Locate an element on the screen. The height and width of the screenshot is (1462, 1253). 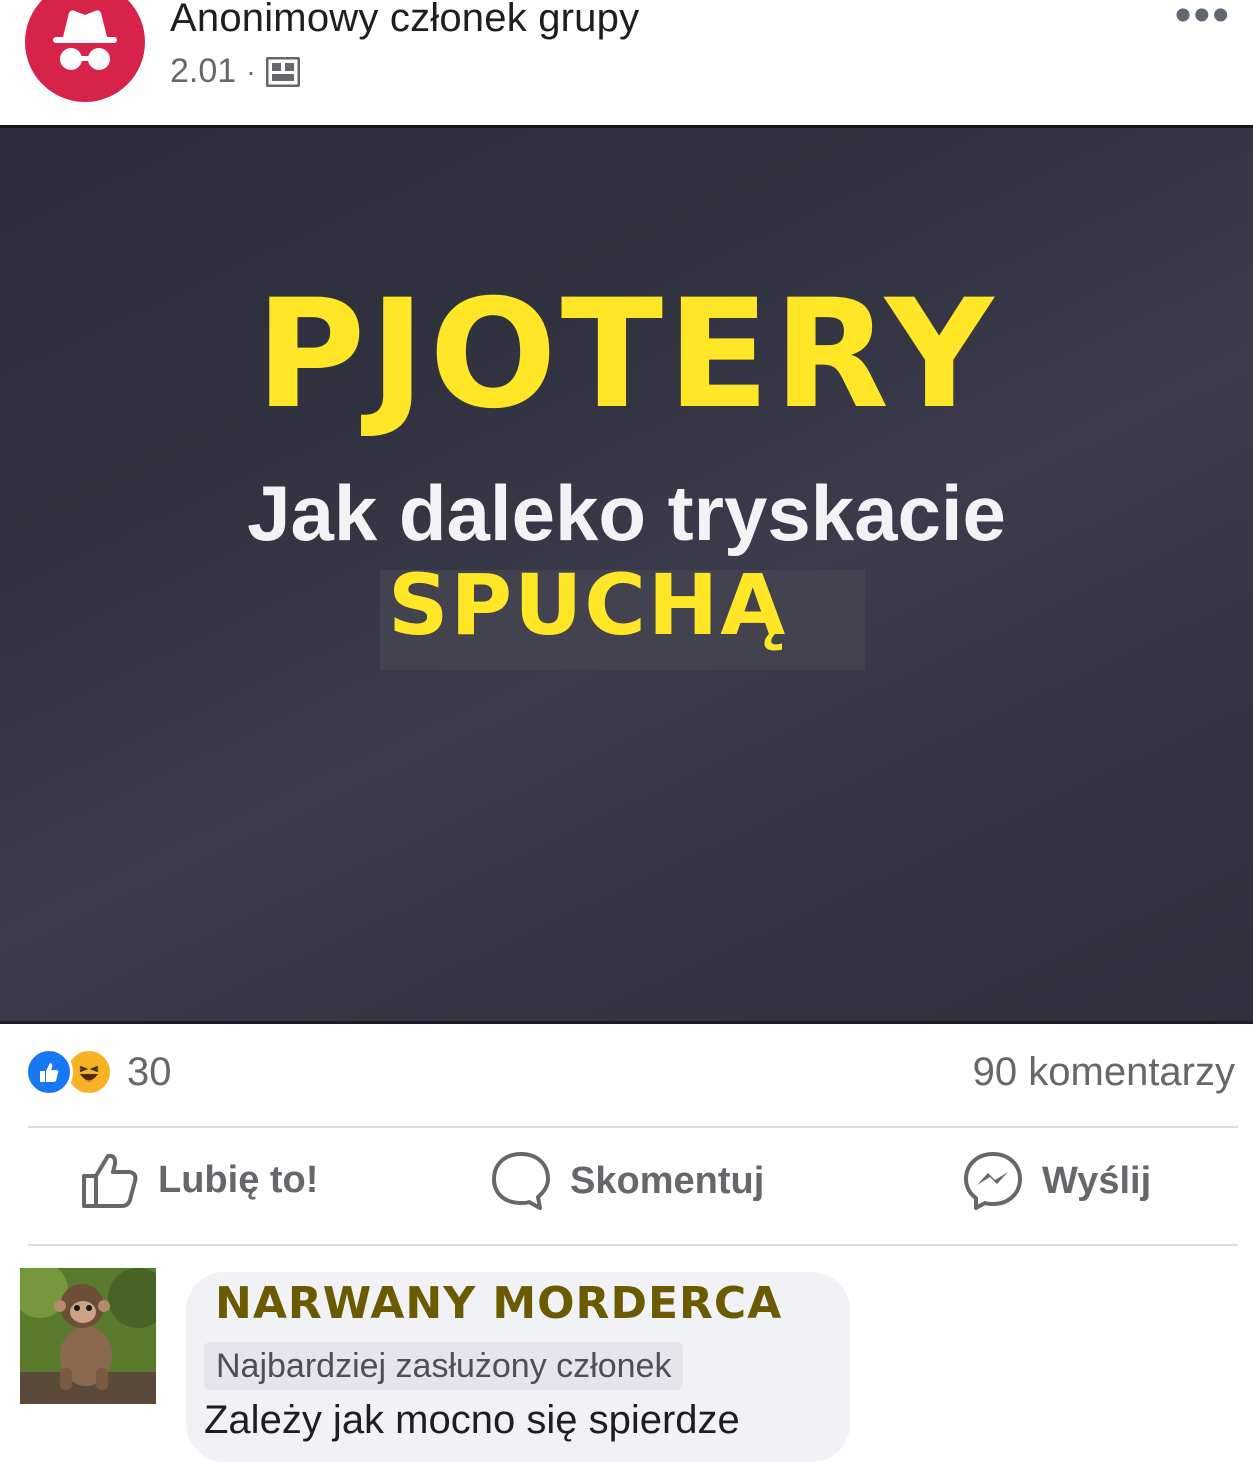
send-label: Wyślij is located at coordinates (1097, 1180).